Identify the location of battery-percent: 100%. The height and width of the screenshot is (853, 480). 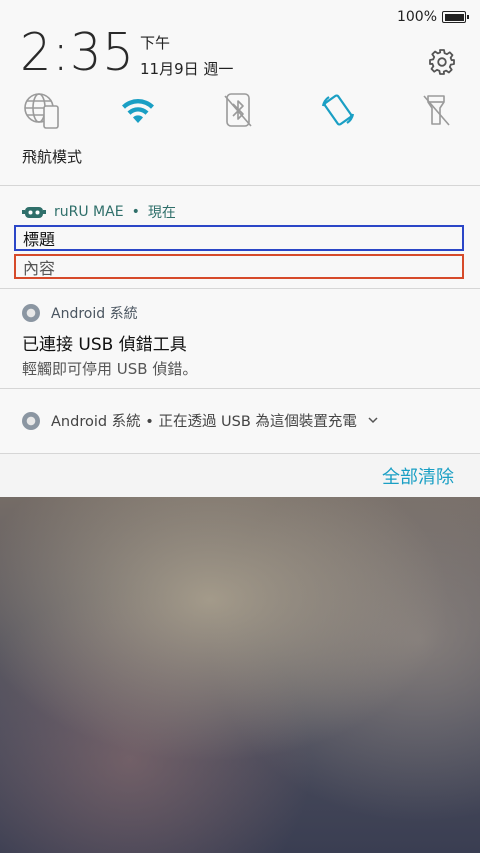
(416, 17).